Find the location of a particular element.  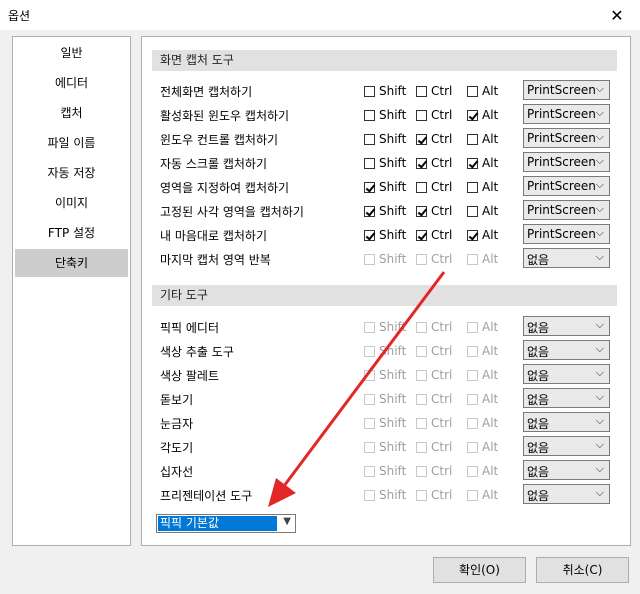

sidebar-item-file-name: 파일 이름 is located at coordinates (71, 143).